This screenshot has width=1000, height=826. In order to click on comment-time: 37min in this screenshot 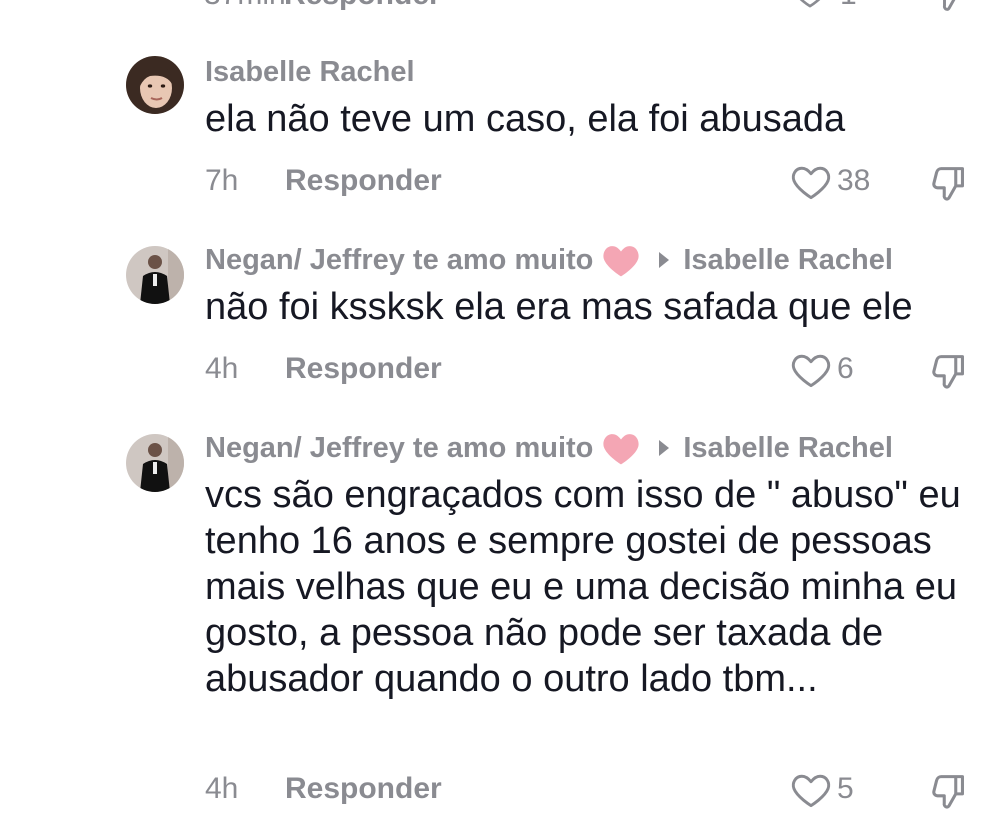, I will do `click(245, 6)`.